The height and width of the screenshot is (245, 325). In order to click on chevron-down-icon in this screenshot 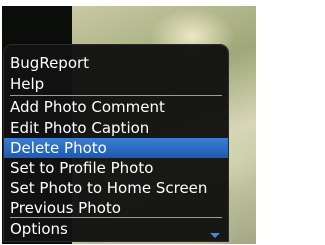, I will do `click(215, 235)`.